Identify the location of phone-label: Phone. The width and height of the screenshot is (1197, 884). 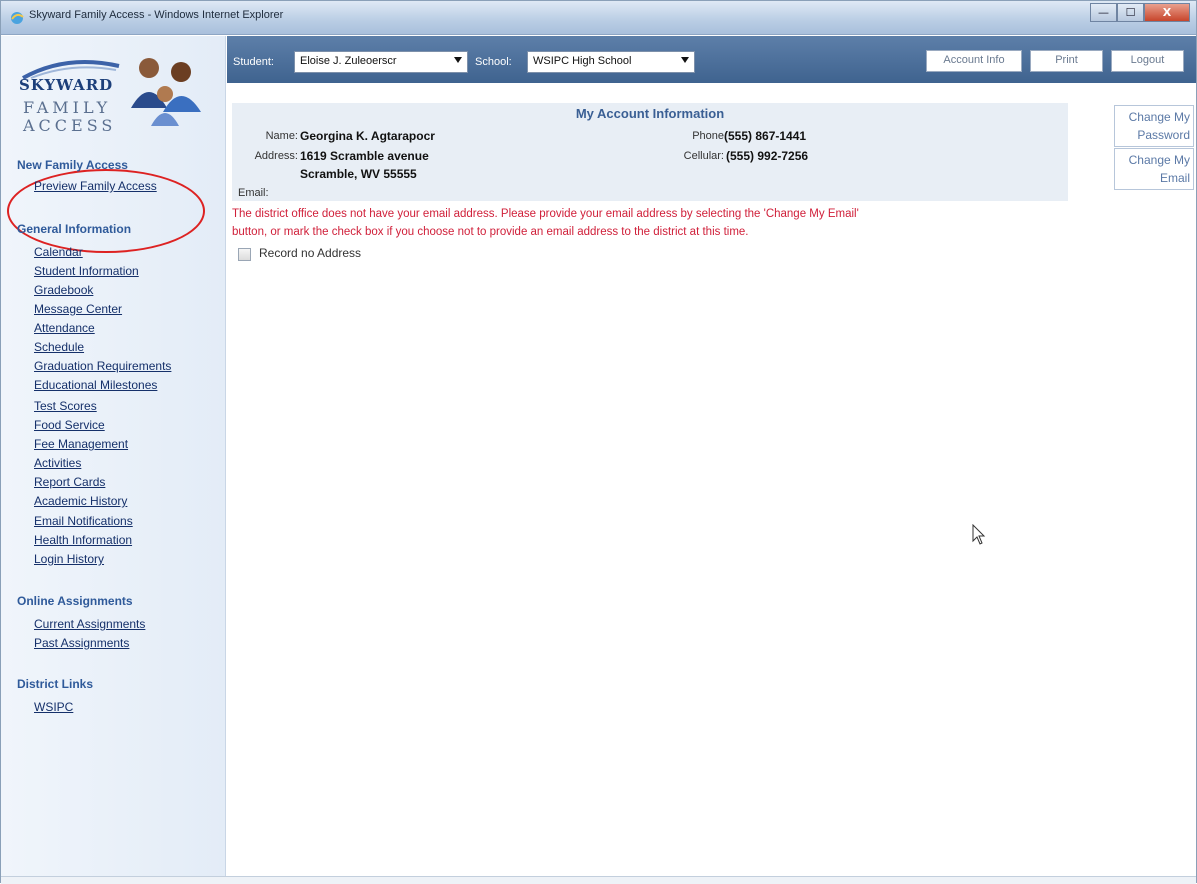
(708, 136).